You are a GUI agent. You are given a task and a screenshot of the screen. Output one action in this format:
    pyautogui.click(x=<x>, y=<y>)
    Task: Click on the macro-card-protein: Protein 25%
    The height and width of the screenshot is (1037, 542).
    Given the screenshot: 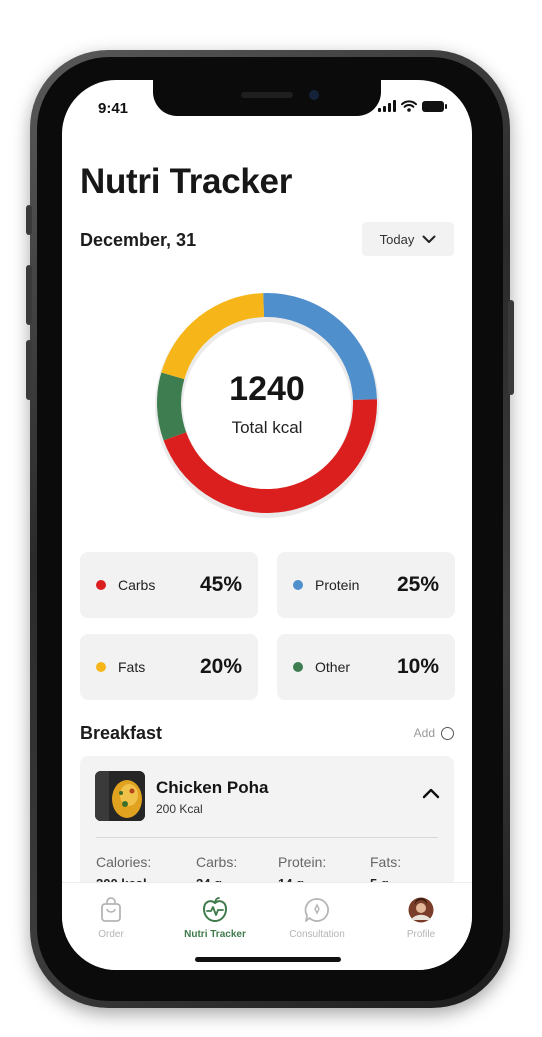 What is the action you would take?
    pyautogui.click(x=366, y=585)
    